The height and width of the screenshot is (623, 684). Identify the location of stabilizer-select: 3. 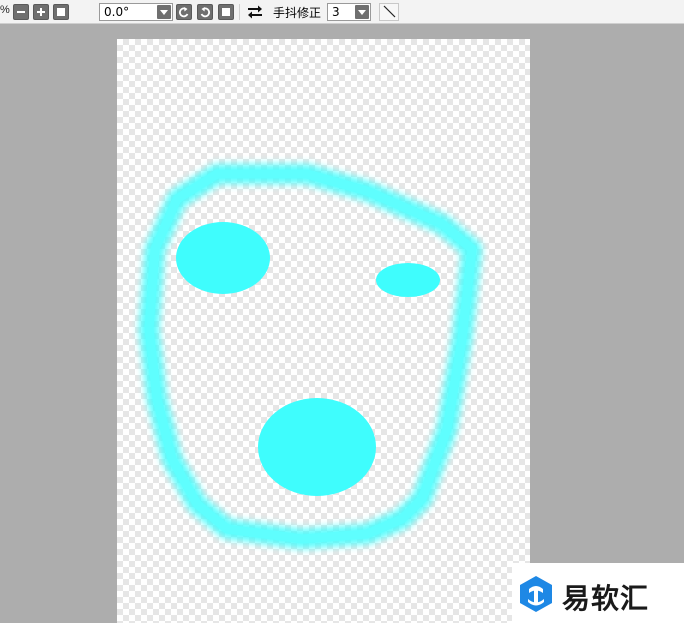
(349, 12).